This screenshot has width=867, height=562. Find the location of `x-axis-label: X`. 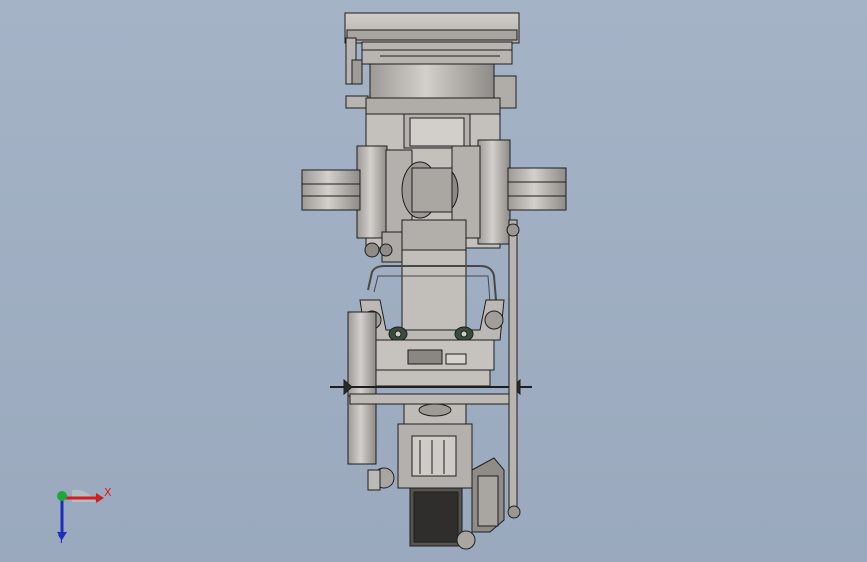

x-axis-label: X is located at coordinates (108, 492).